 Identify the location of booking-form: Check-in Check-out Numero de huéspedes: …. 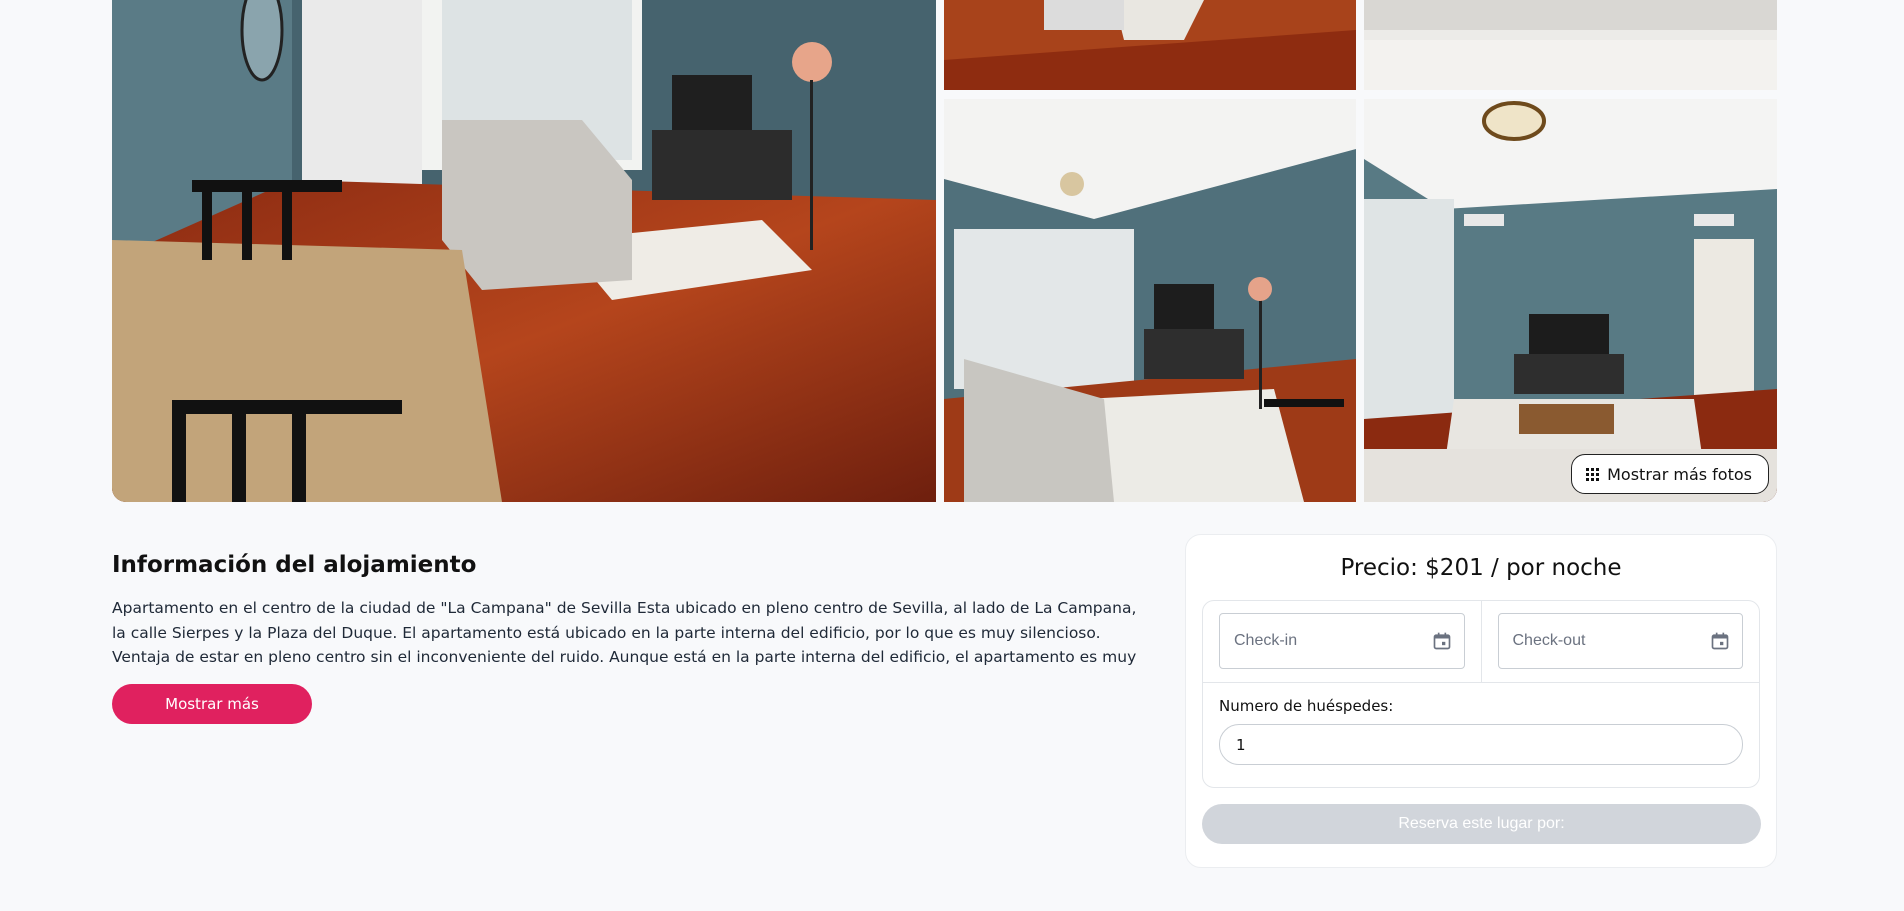
(1481, 694).